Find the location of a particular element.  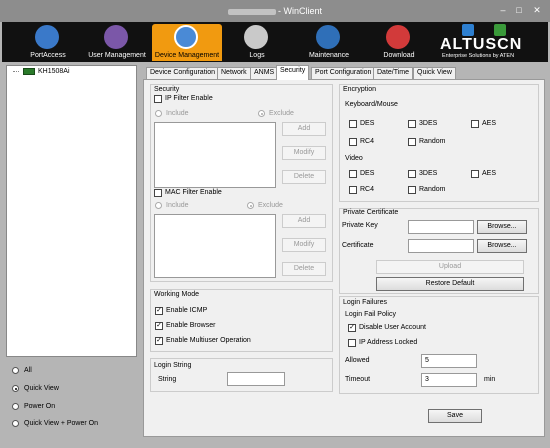

ip-modify-button: Modify is located at coordinates (304, 153).